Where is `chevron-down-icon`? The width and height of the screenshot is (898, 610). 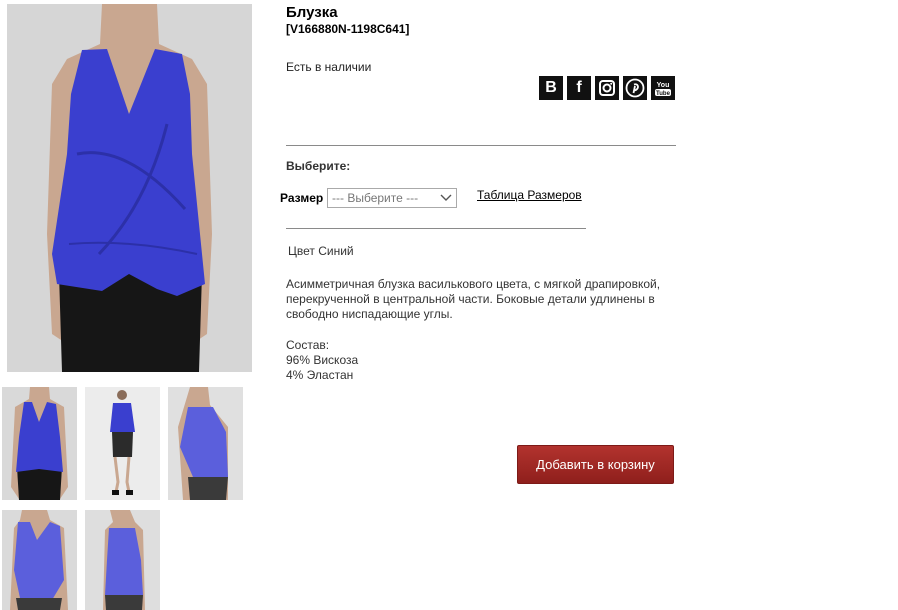 chevron-down-icon is located at coordinates (446, 197).